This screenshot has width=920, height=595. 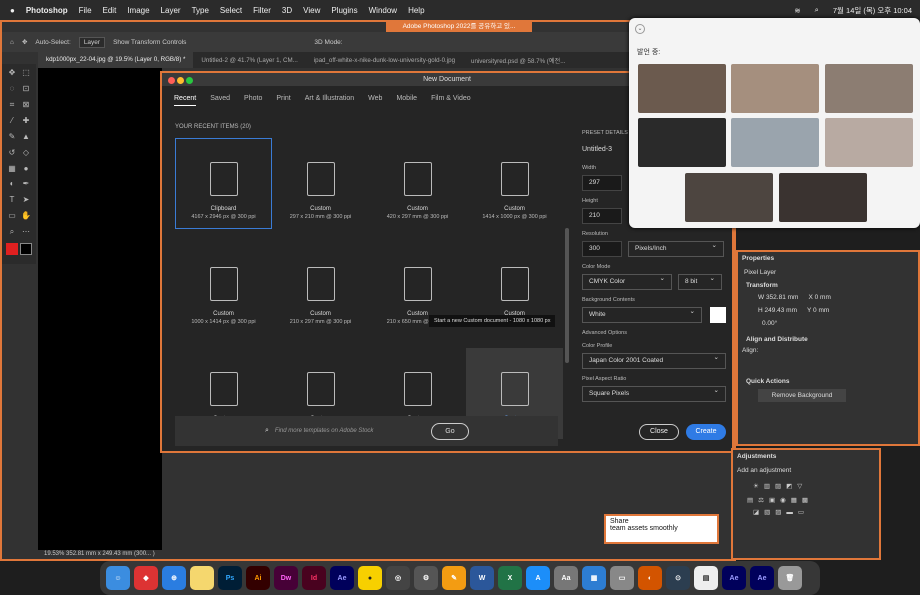 What do you see at coordinates (149, 42) in the screenshot?
I see `transform-controls-checkbox: Show Transform Controls` at bounding box center [149, 42].